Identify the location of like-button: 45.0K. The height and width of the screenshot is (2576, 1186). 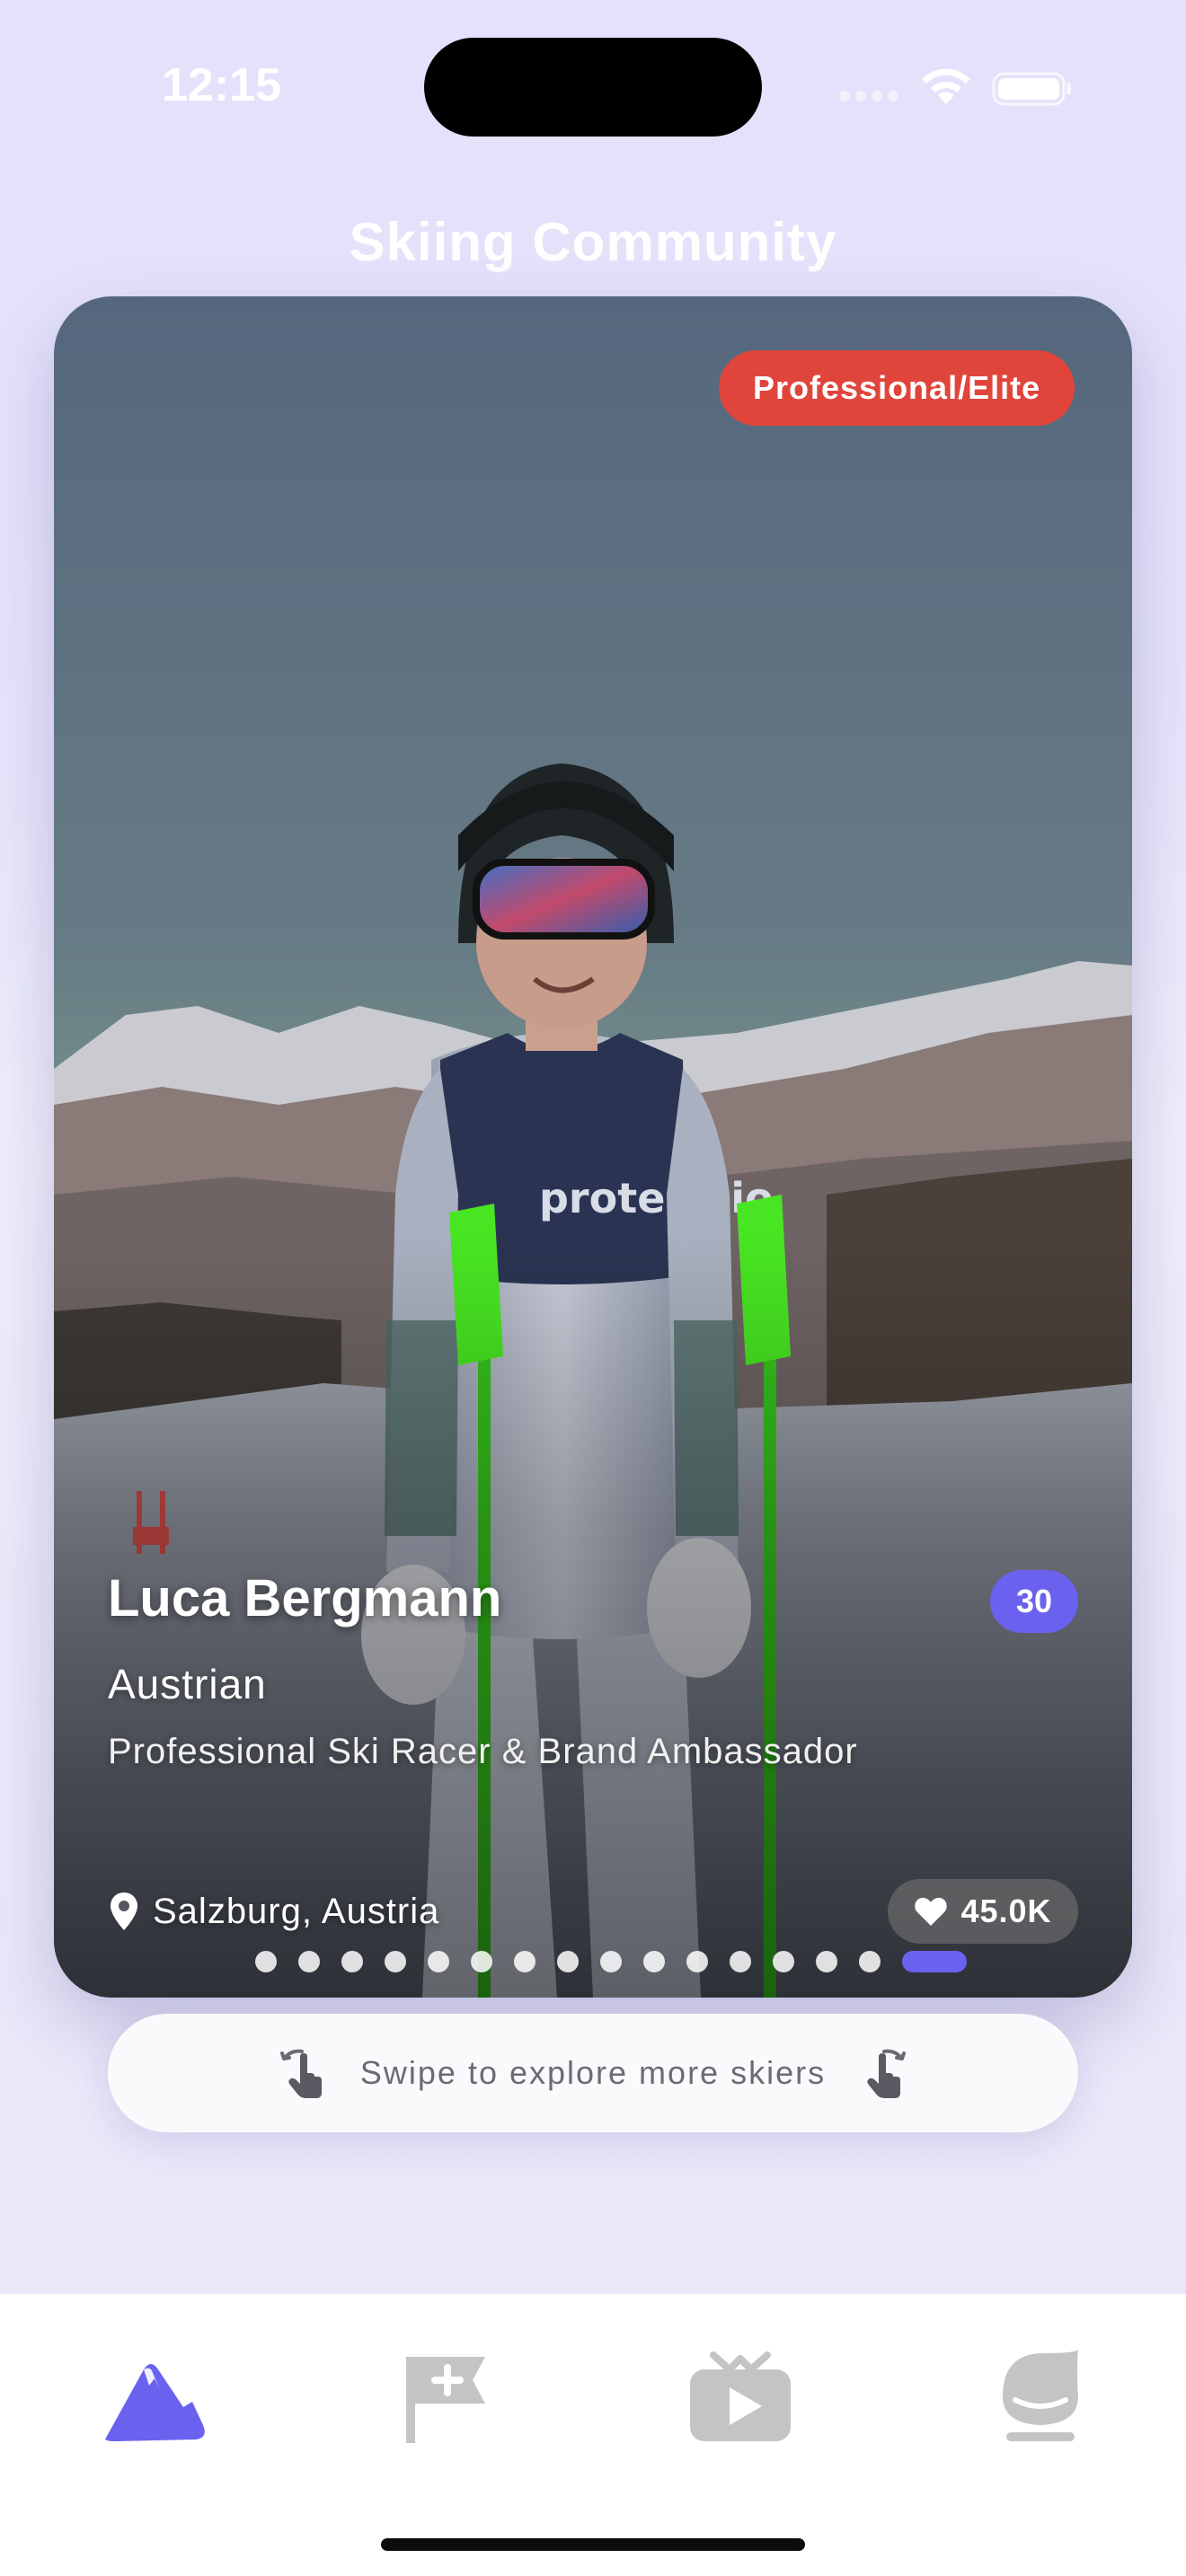
(983, 1911).